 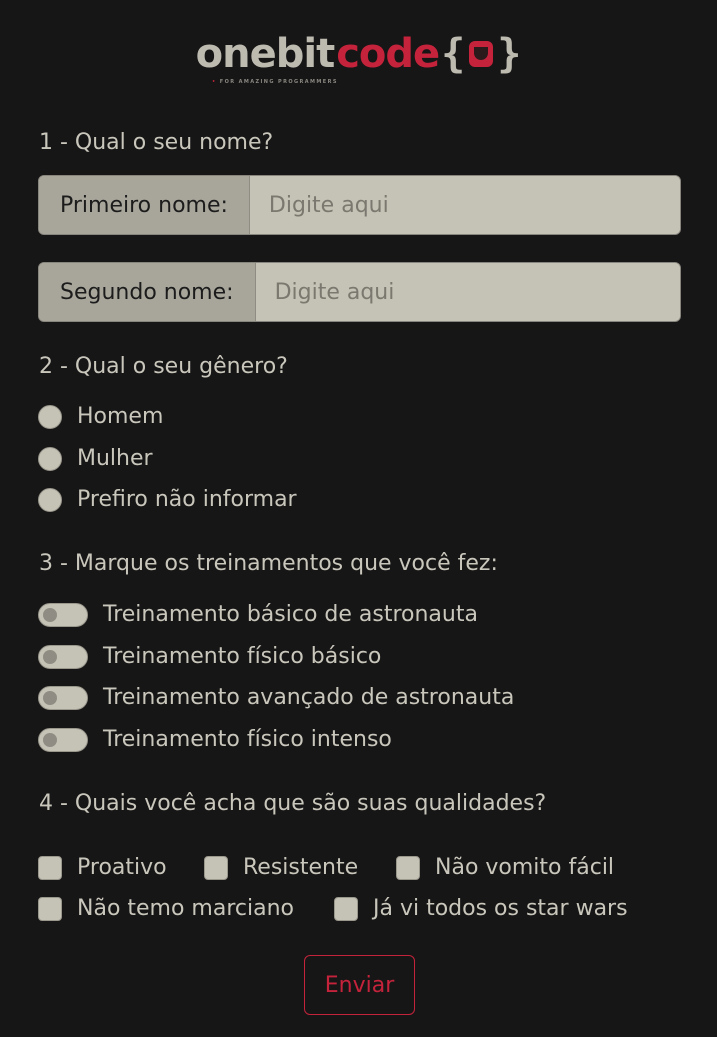 I want to click on question-gender: 2 - Qual o seu gênero?, so click(x=163, y=366).